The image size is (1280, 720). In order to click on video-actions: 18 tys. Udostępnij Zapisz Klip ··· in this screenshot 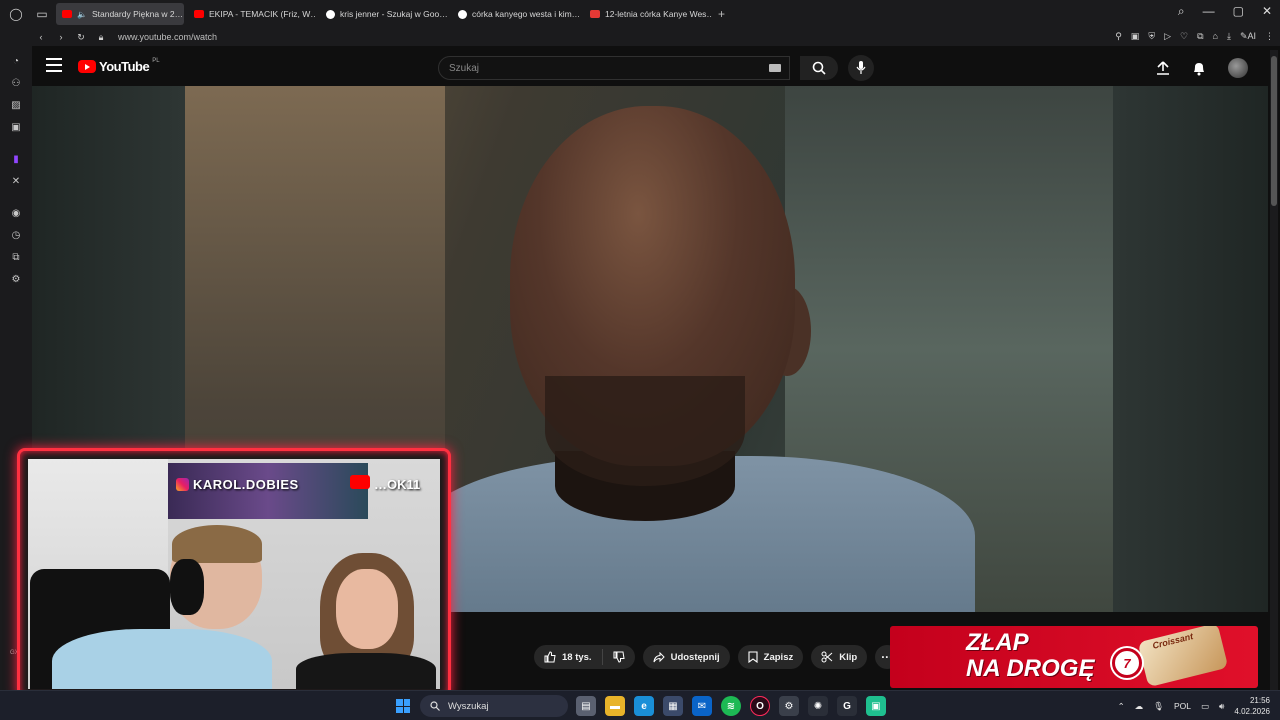, I will do `click(717, 657)`.